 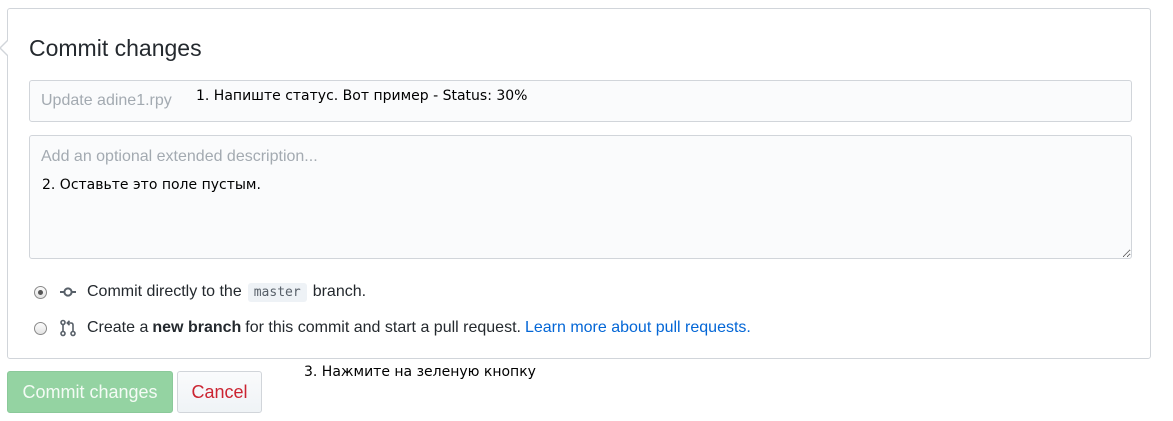 I want to click on pull-requests-help-link: Learn more about pull requests., so click(x=638, y=328).